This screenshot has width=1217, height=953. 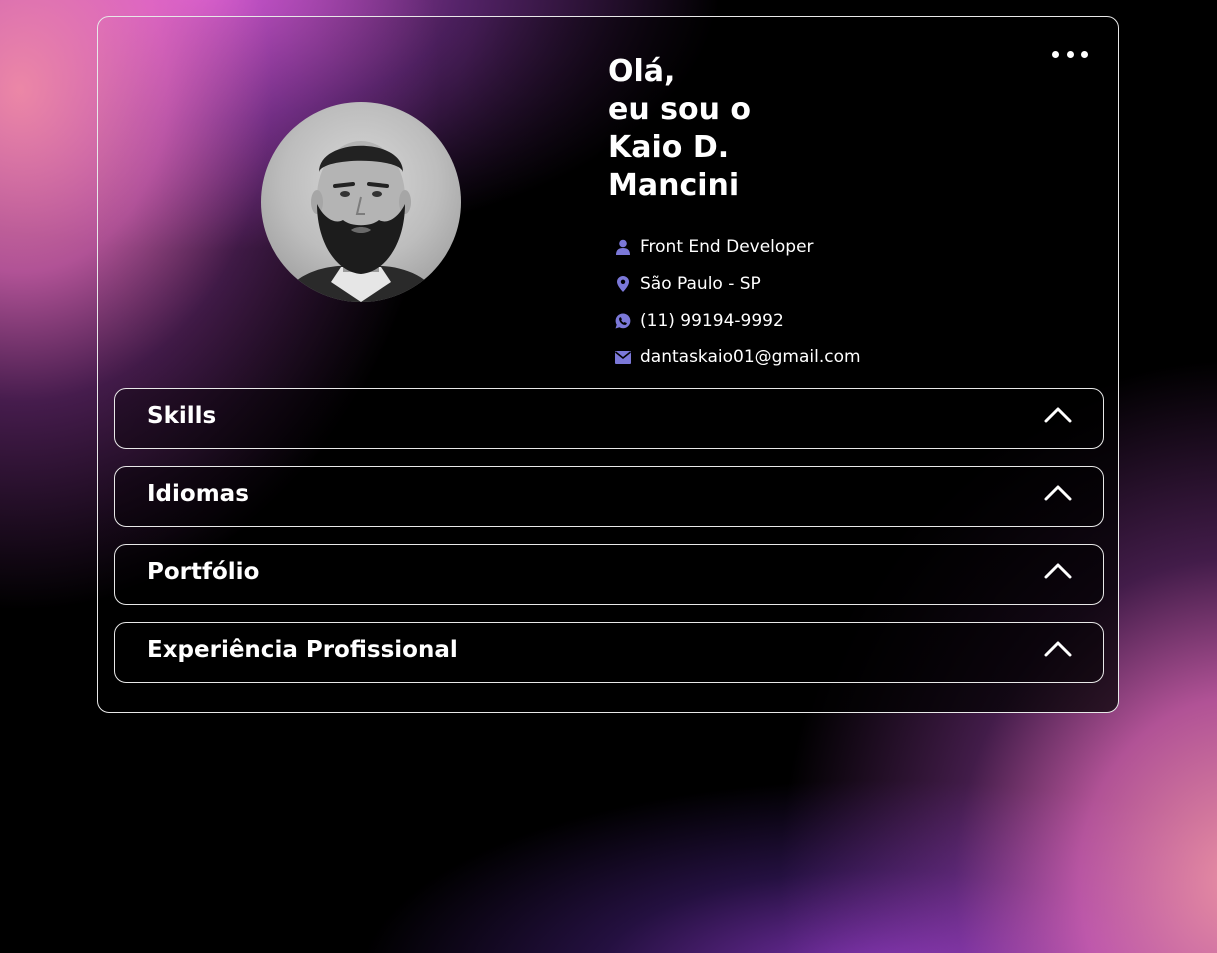 What do you see at coordinates (669, 147) in the screenshot?
I see `greeting-line: Kaio D.` at bounding box center [669, 147].